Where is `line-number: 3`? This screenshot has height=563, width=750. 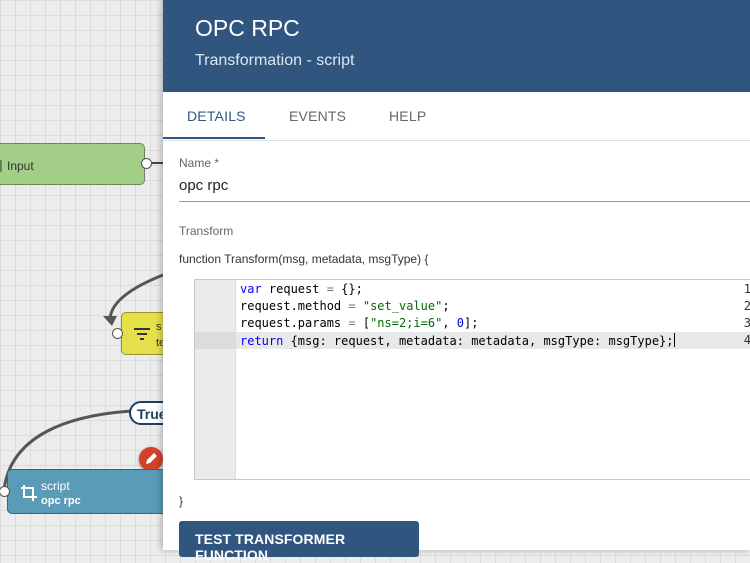
line-number: 3 is located at coordinates (747, 323).